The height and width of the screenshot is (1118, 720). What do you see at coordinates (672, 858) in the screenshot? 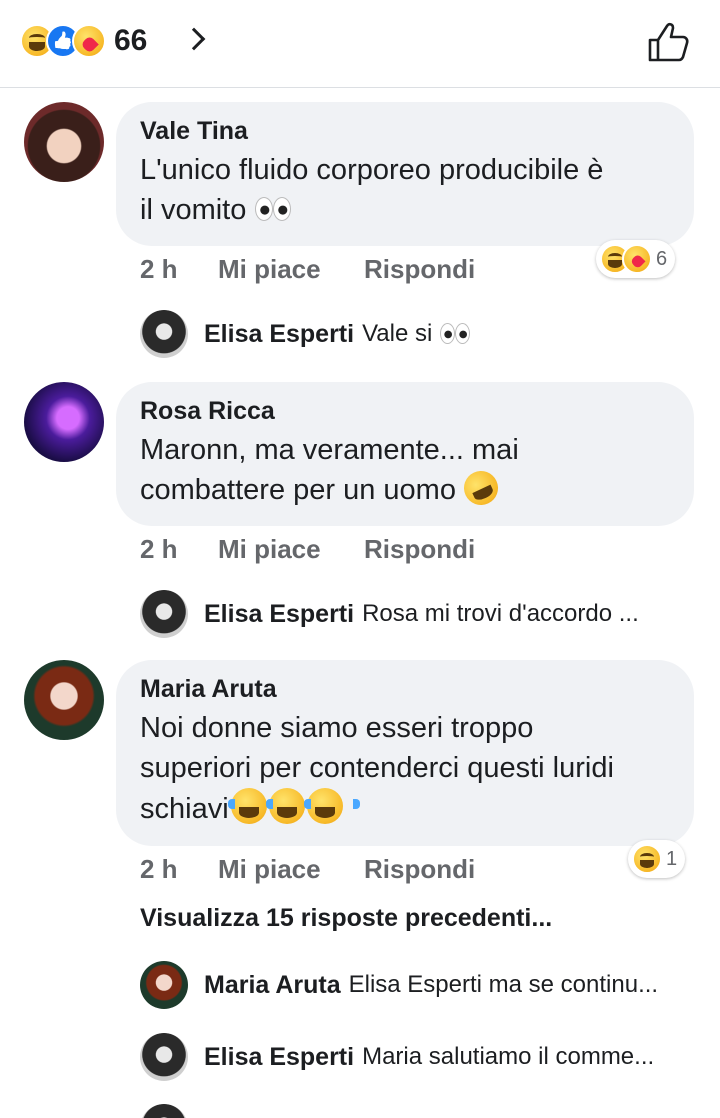
I see `reaction-count: 1` at bounding box center [672, 858].